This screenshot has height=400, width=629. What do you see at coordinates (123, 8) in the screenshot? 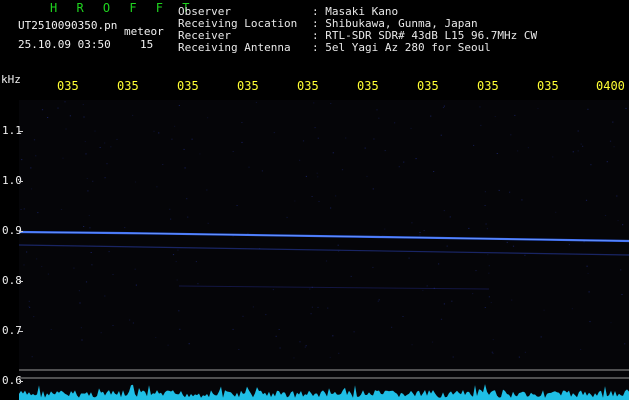
I see `app-title: H R O F F T` at bounding box center [123, 8].